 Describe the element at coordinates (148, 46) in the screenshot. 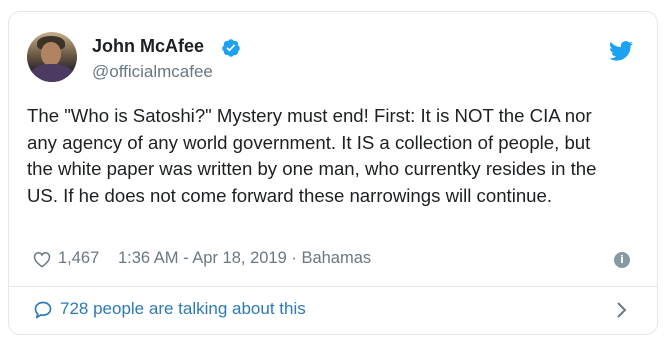

I see `author-name: John McAfee` at that location.